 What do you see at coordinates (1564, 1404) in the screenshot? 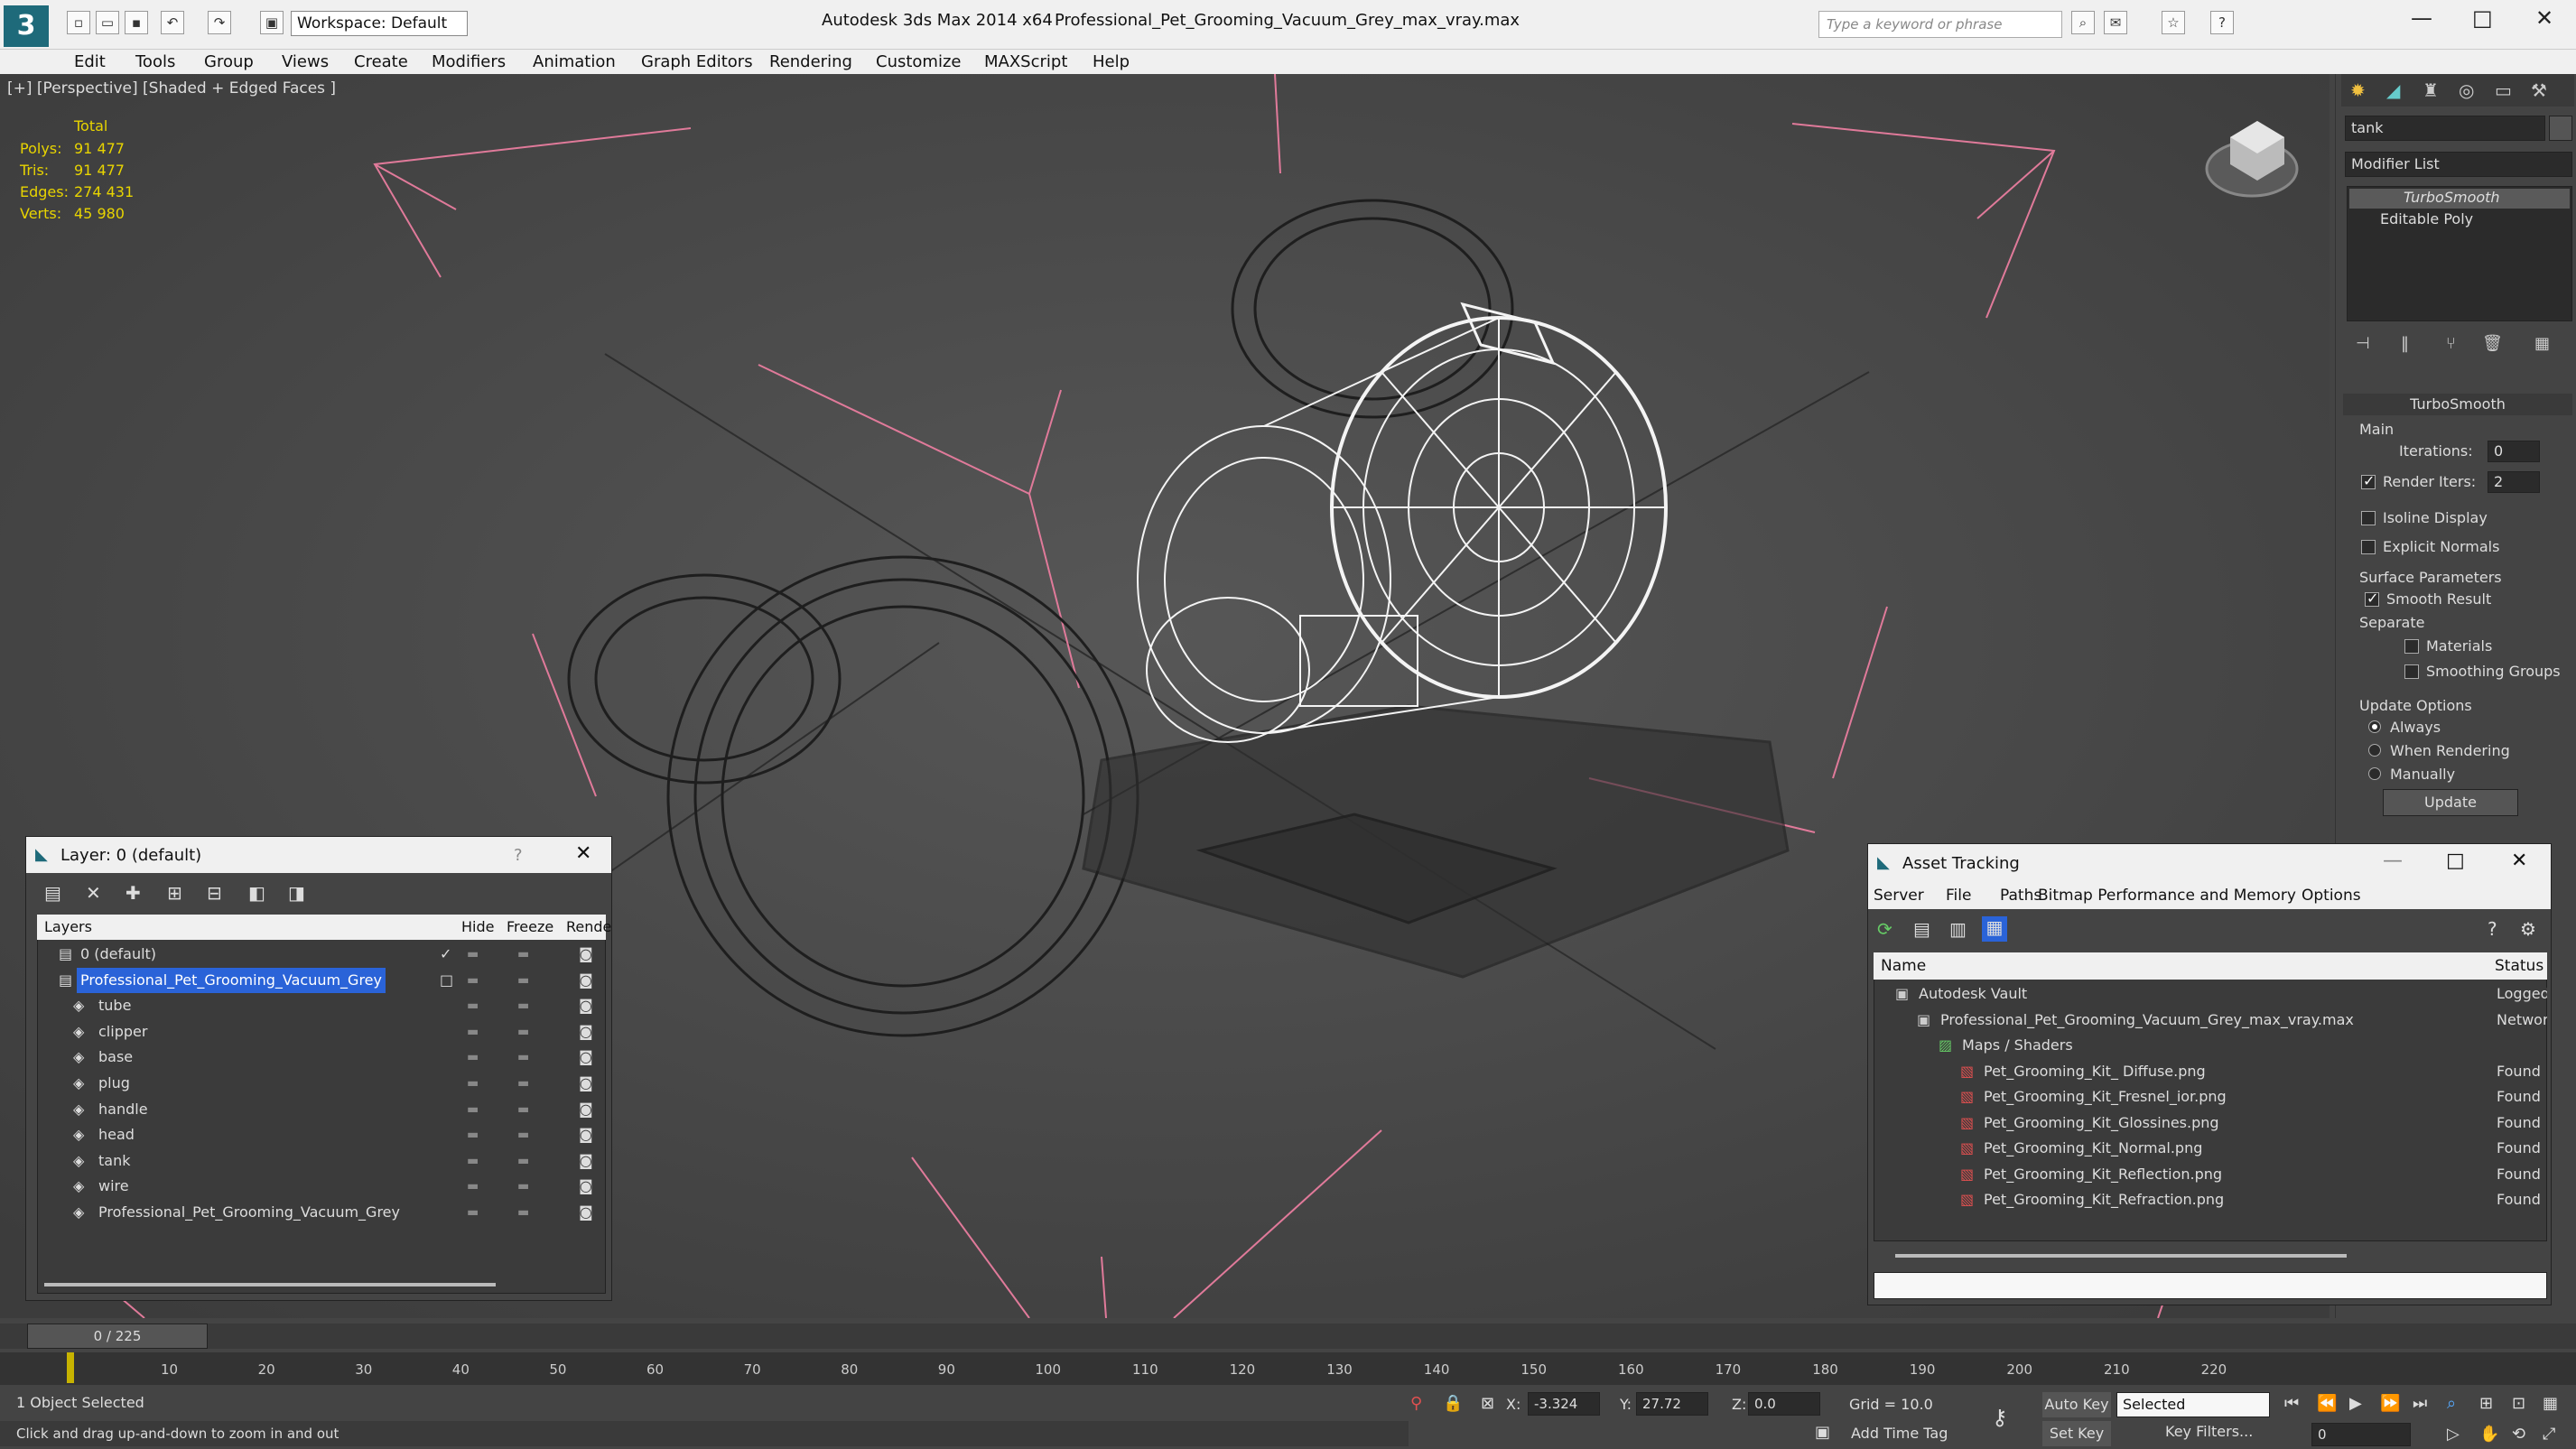
I see `x-coord-field: -3.324` at bounding box center [1564, 1404].